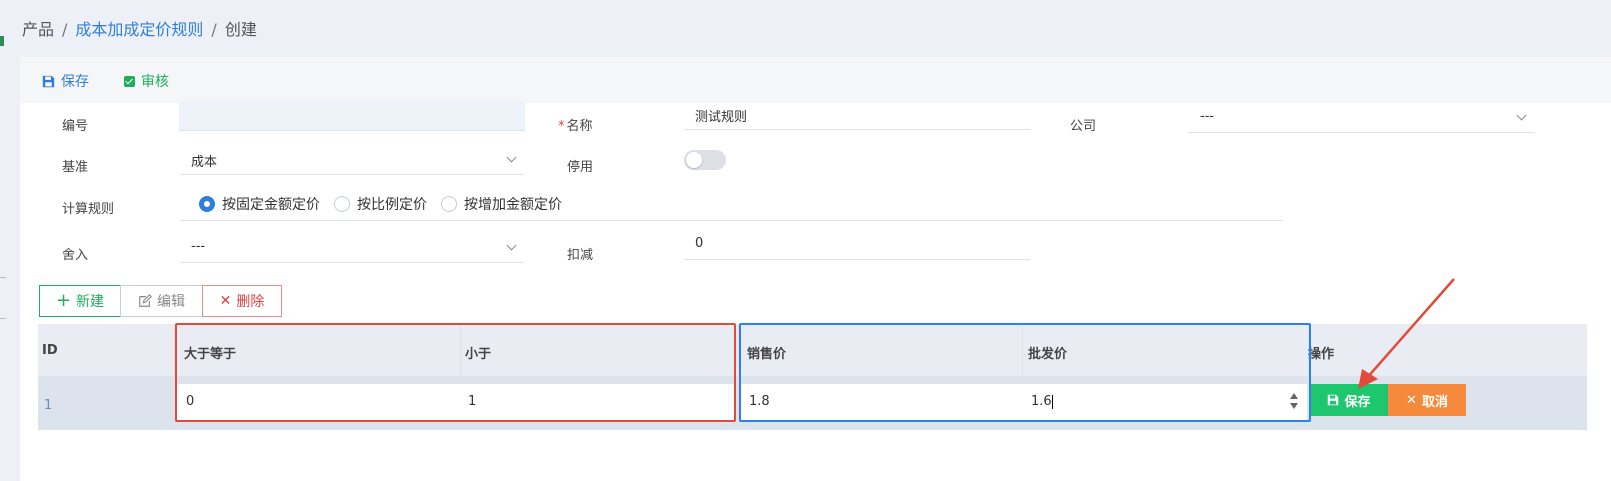  Describe the element at coordinates (171, 302) in the screenshot. I see `edit-label: 编辑` at that location.